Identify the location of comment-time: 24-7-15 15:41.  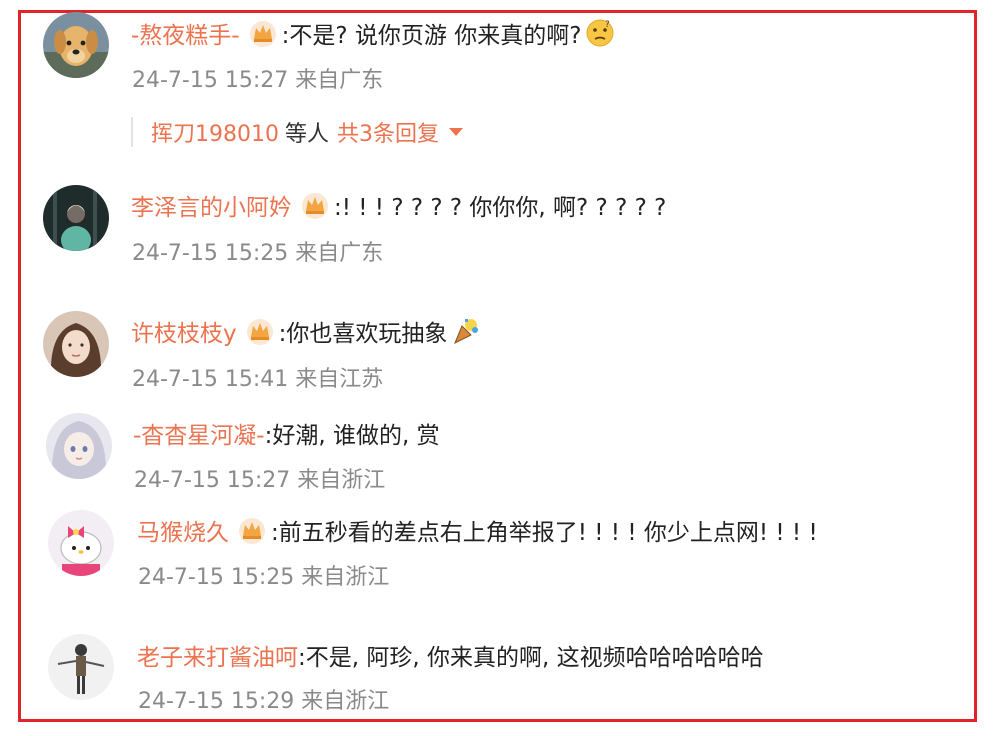
(210, 379).